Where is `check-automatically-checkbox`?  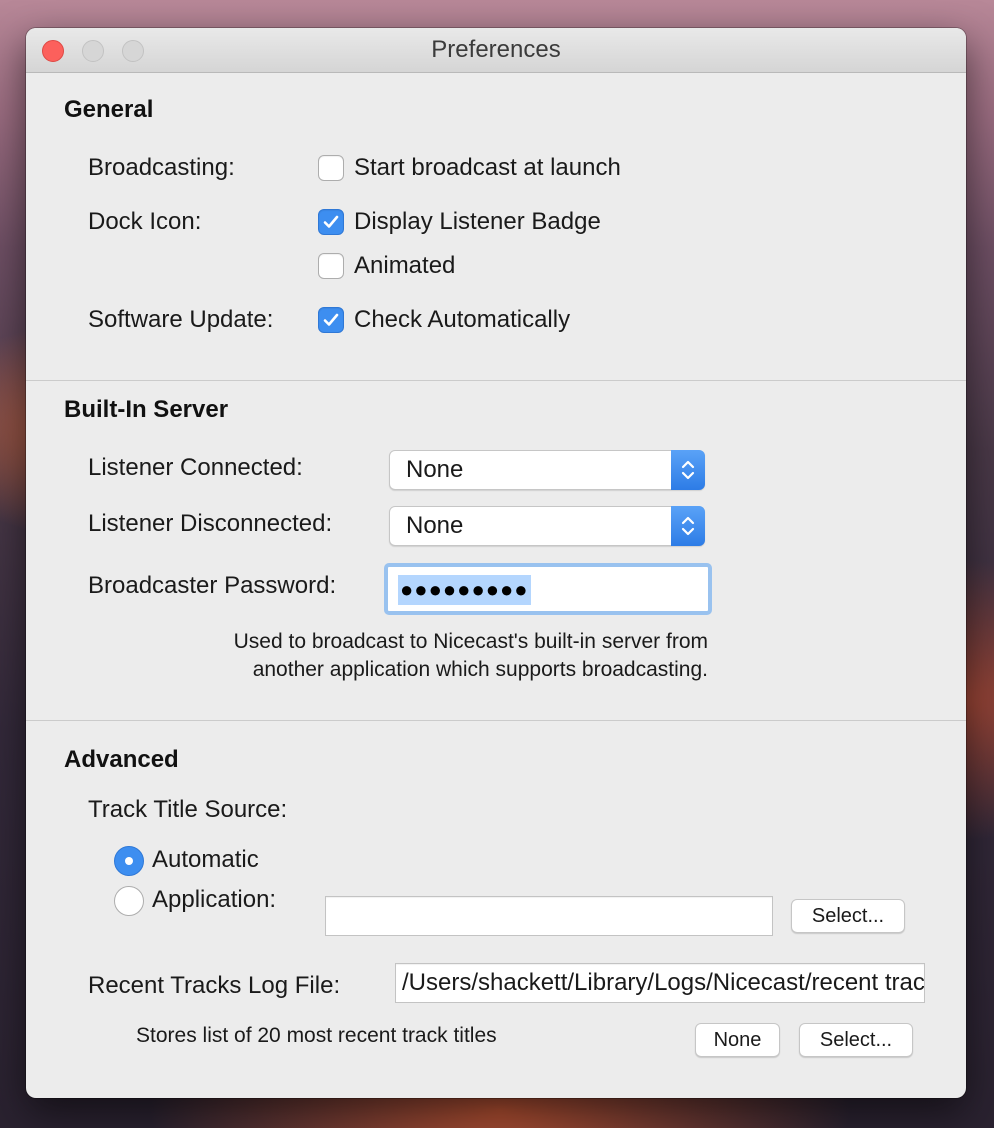
check-automatically-checkbox is located at coordinates (331, 320).